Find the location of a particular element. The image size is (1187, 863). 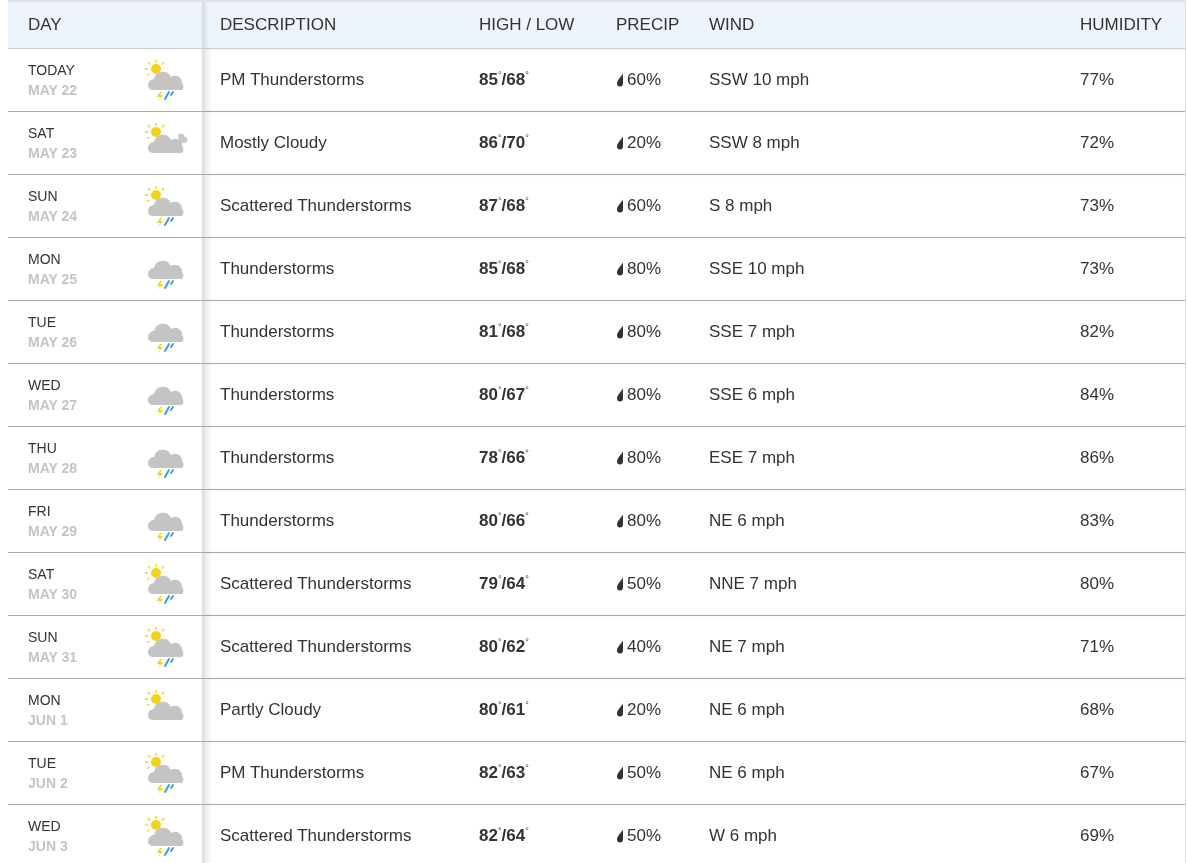

day-label: TODAY is located at coordinates (52, 70).